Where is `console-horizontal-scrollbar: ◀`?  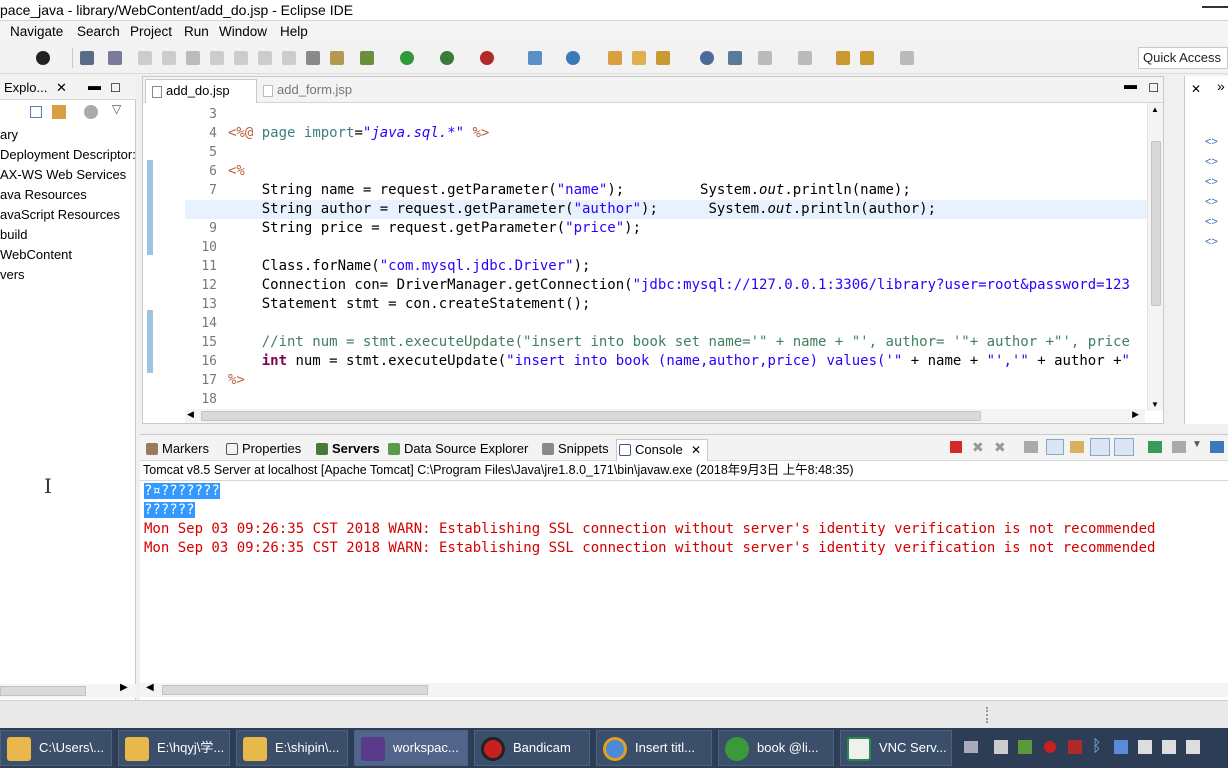
console-horizontal-scrollbar: ◀ is located at coordinates (684, 689).